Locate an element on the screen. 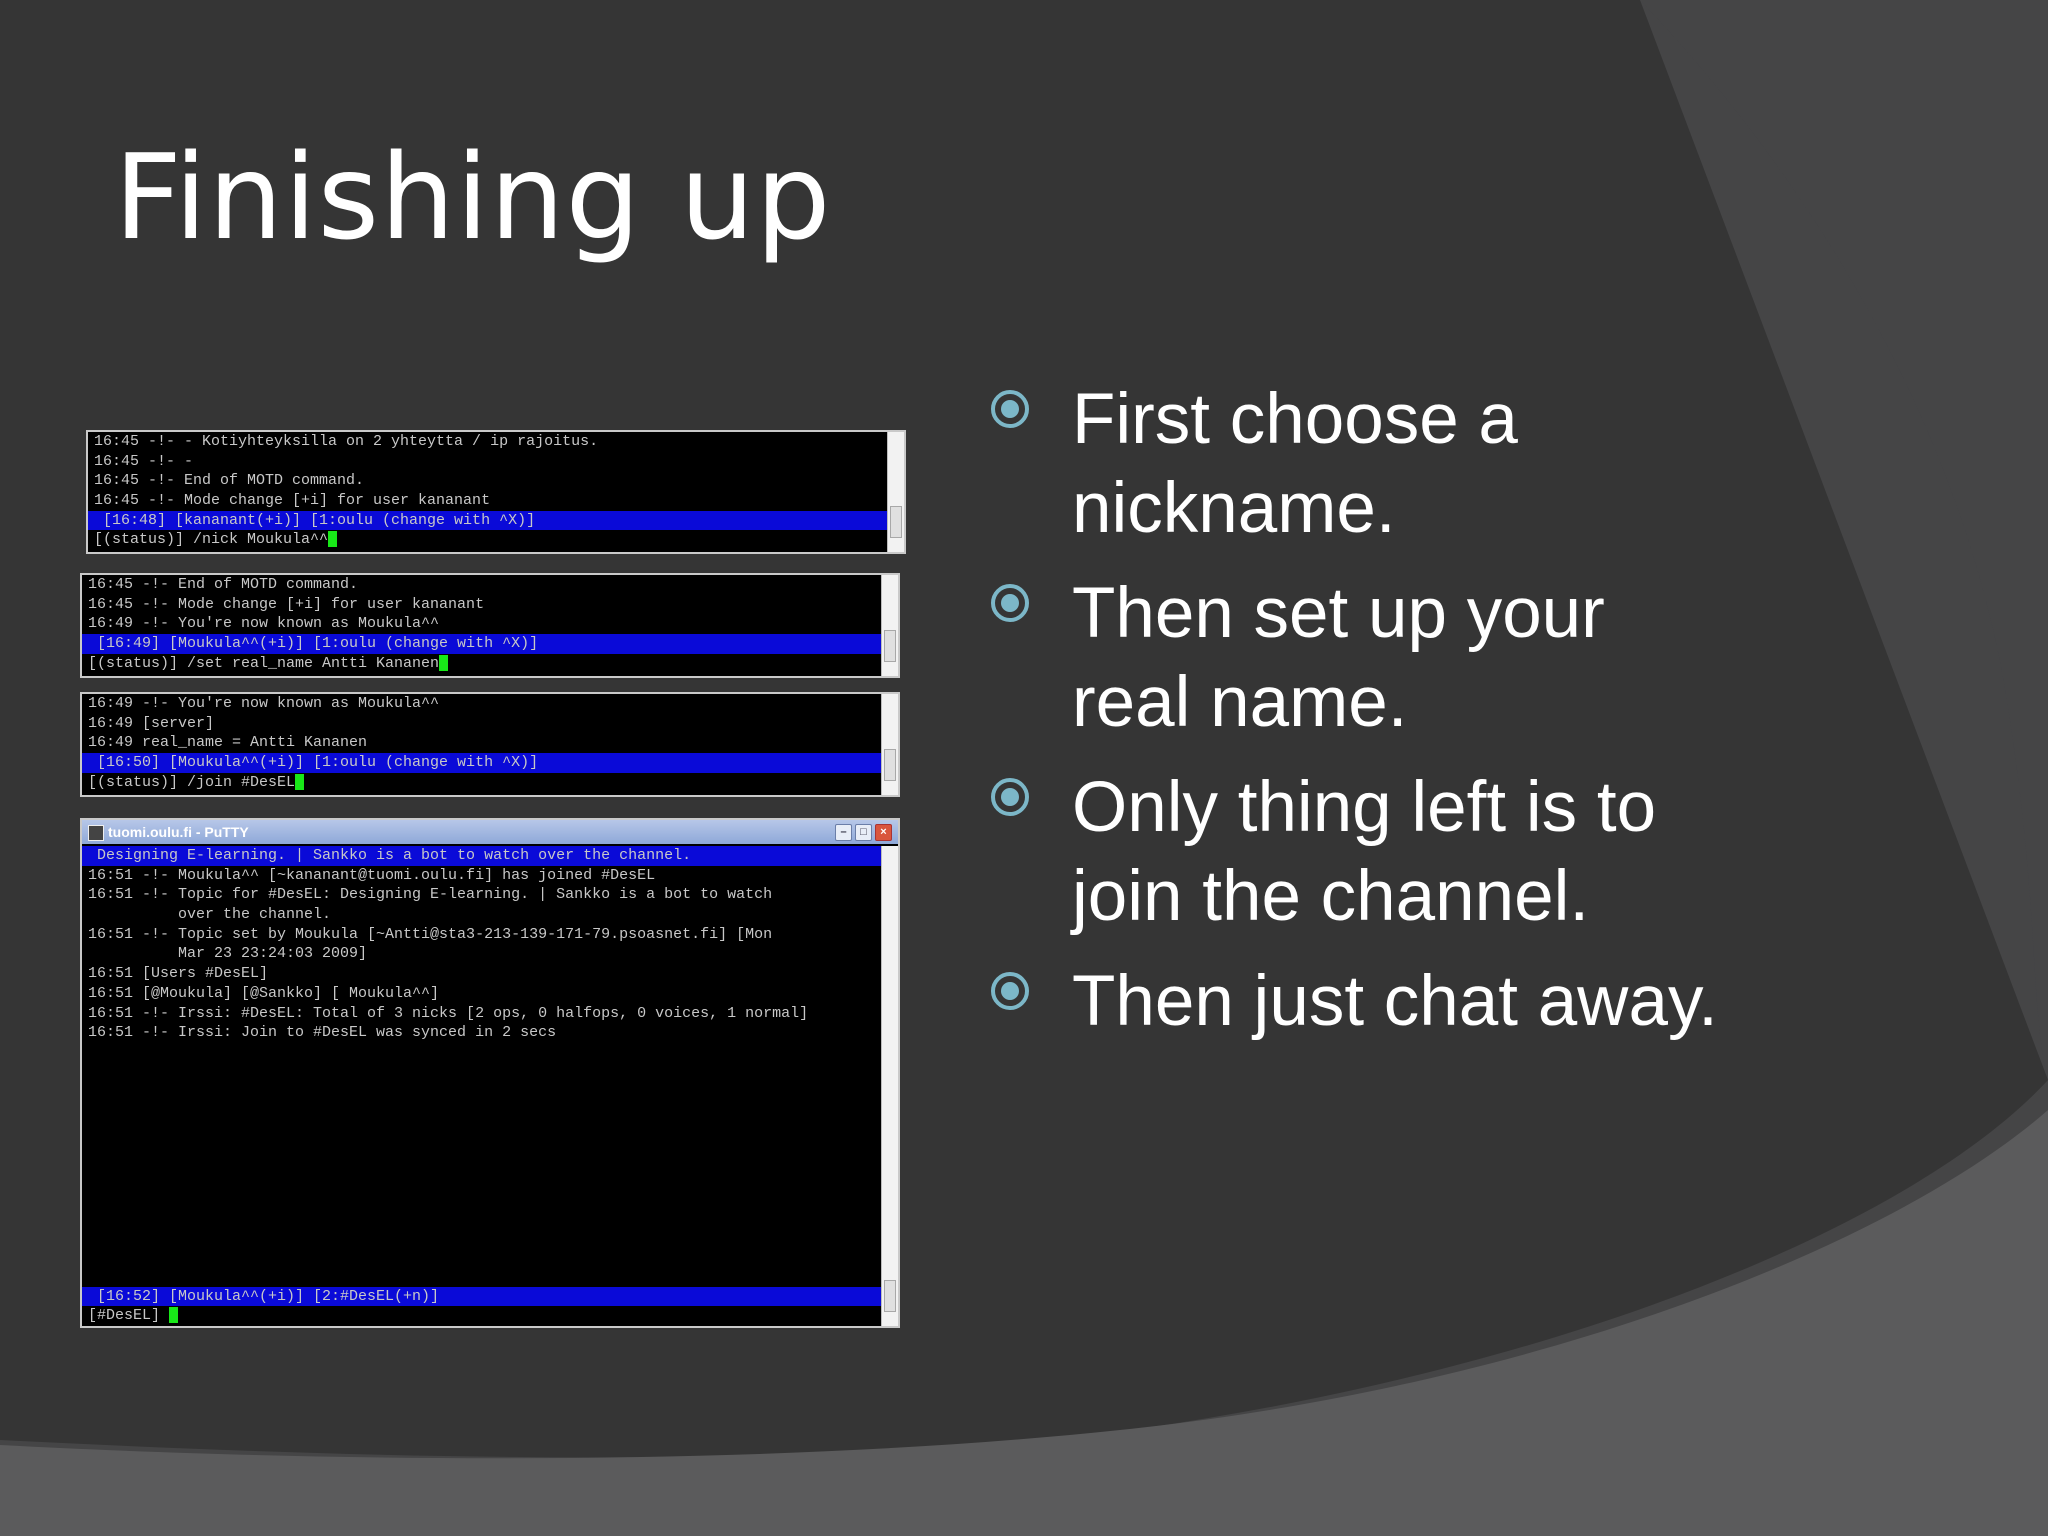 Image resolution: width=2048 pixels, height=1536 pixels. bullet-text: Only thing left is to join the channel. is located at coordinates (1364, 852).